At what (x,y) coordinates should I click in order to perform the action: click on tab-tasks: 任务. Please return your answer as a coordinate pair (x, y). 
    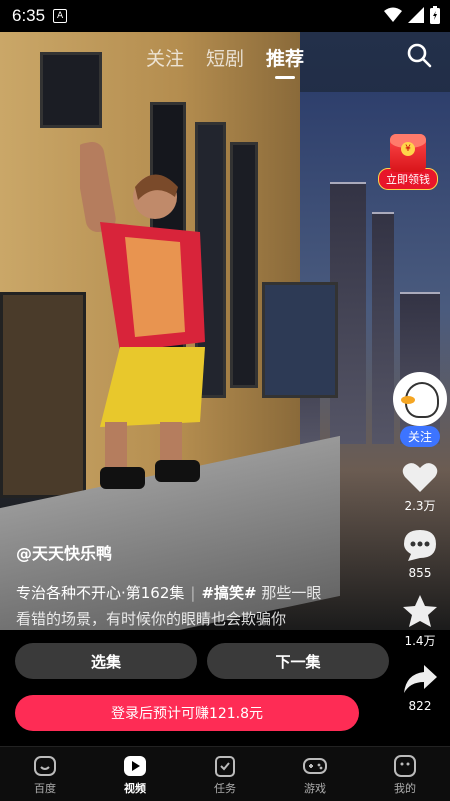
    Looking at the image, I should click on (225, 774).